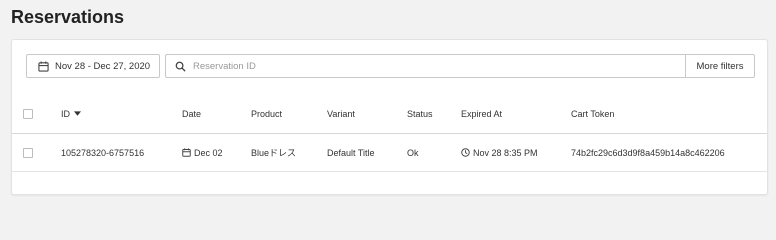 This screenshot has width=776, height=240. Describe the element at coordinates (274, 153) in the screenshot. I see `row-product: Blueドレス` at that location.